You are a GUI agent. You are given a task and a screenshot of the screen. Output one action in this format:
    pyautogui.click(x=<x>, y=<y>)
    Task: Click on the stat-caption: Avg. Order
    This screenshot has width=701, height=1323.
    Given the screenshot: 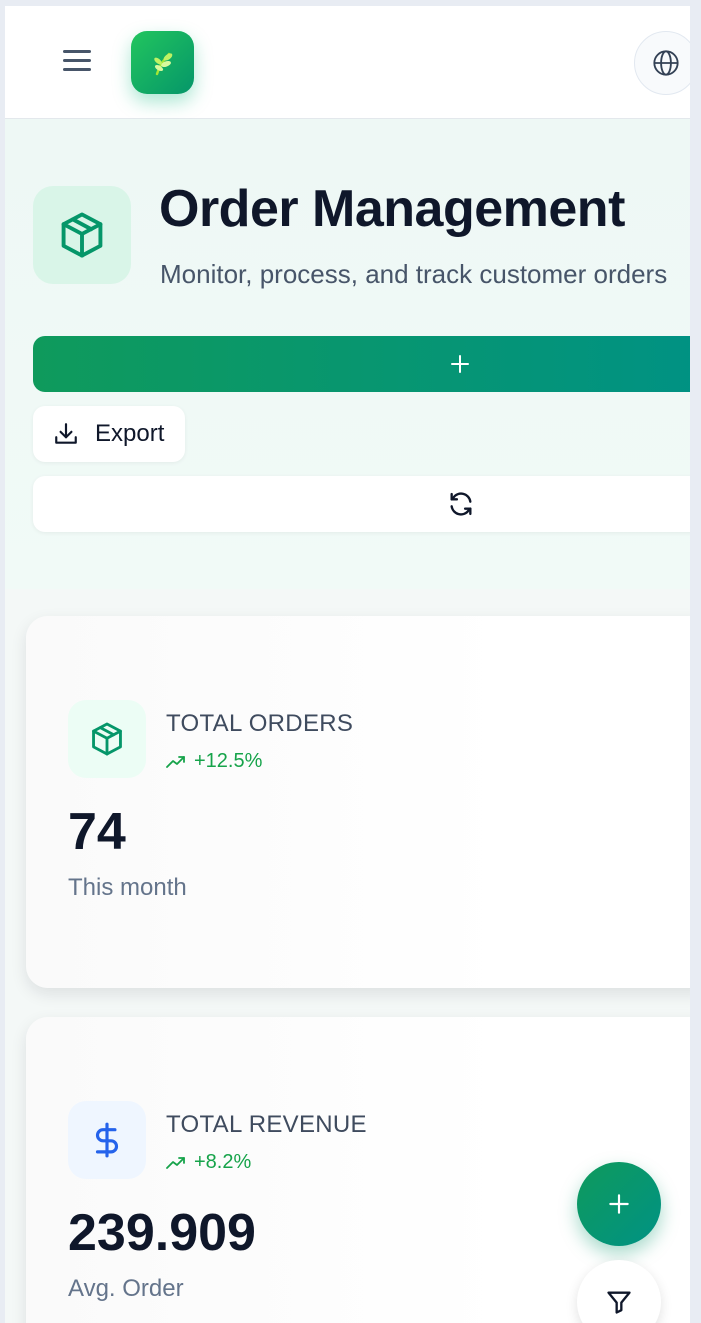 What is the action you would take?
    pyautogui.click(x=126, y=1288)
    